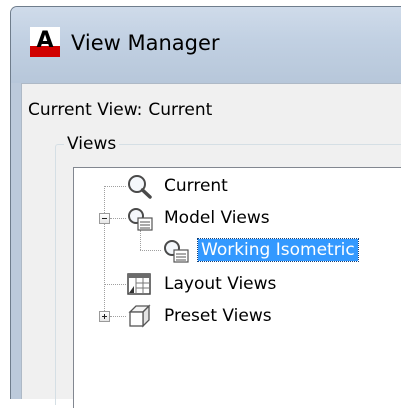 The width and height of the screenshot is (401, 408). I want to click on tree-item-label: Preset Views, so click(218, 316).